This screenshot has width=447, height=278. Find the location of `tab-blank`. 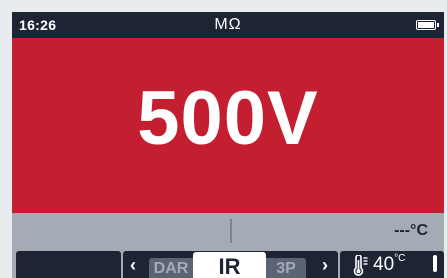

tab-blank is located at coordinates (68, 264).